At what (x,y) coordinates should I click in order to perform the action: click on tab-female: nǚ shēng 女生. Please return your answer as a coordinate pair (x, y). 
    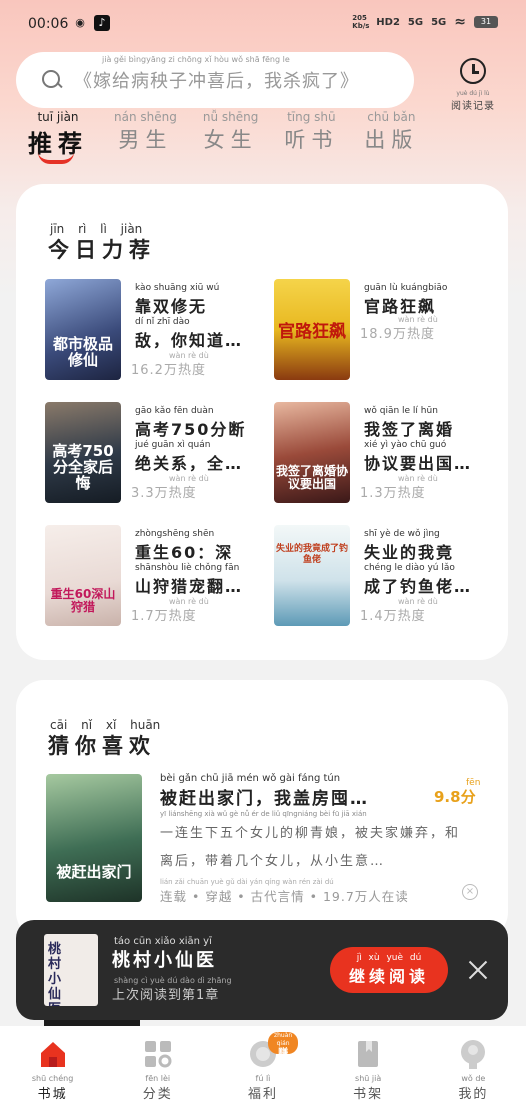
    Looking at the image, I should click on (231, 134).